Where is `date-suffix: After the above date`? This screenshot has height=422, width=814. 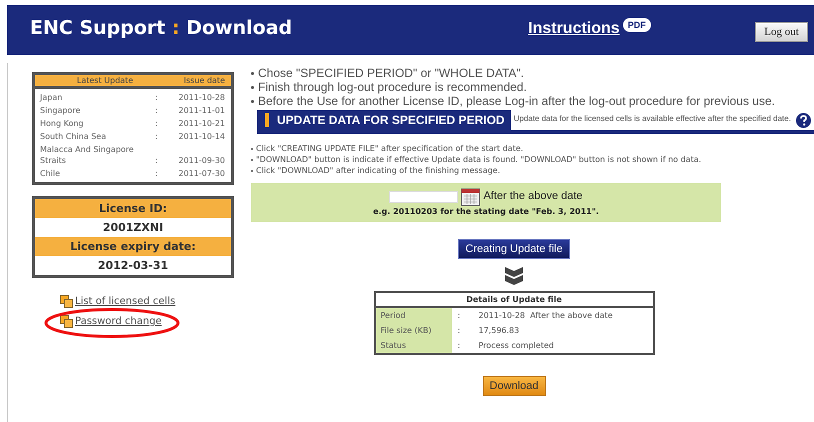
date-suffix: After the above date is located at coordinates (533, 196).